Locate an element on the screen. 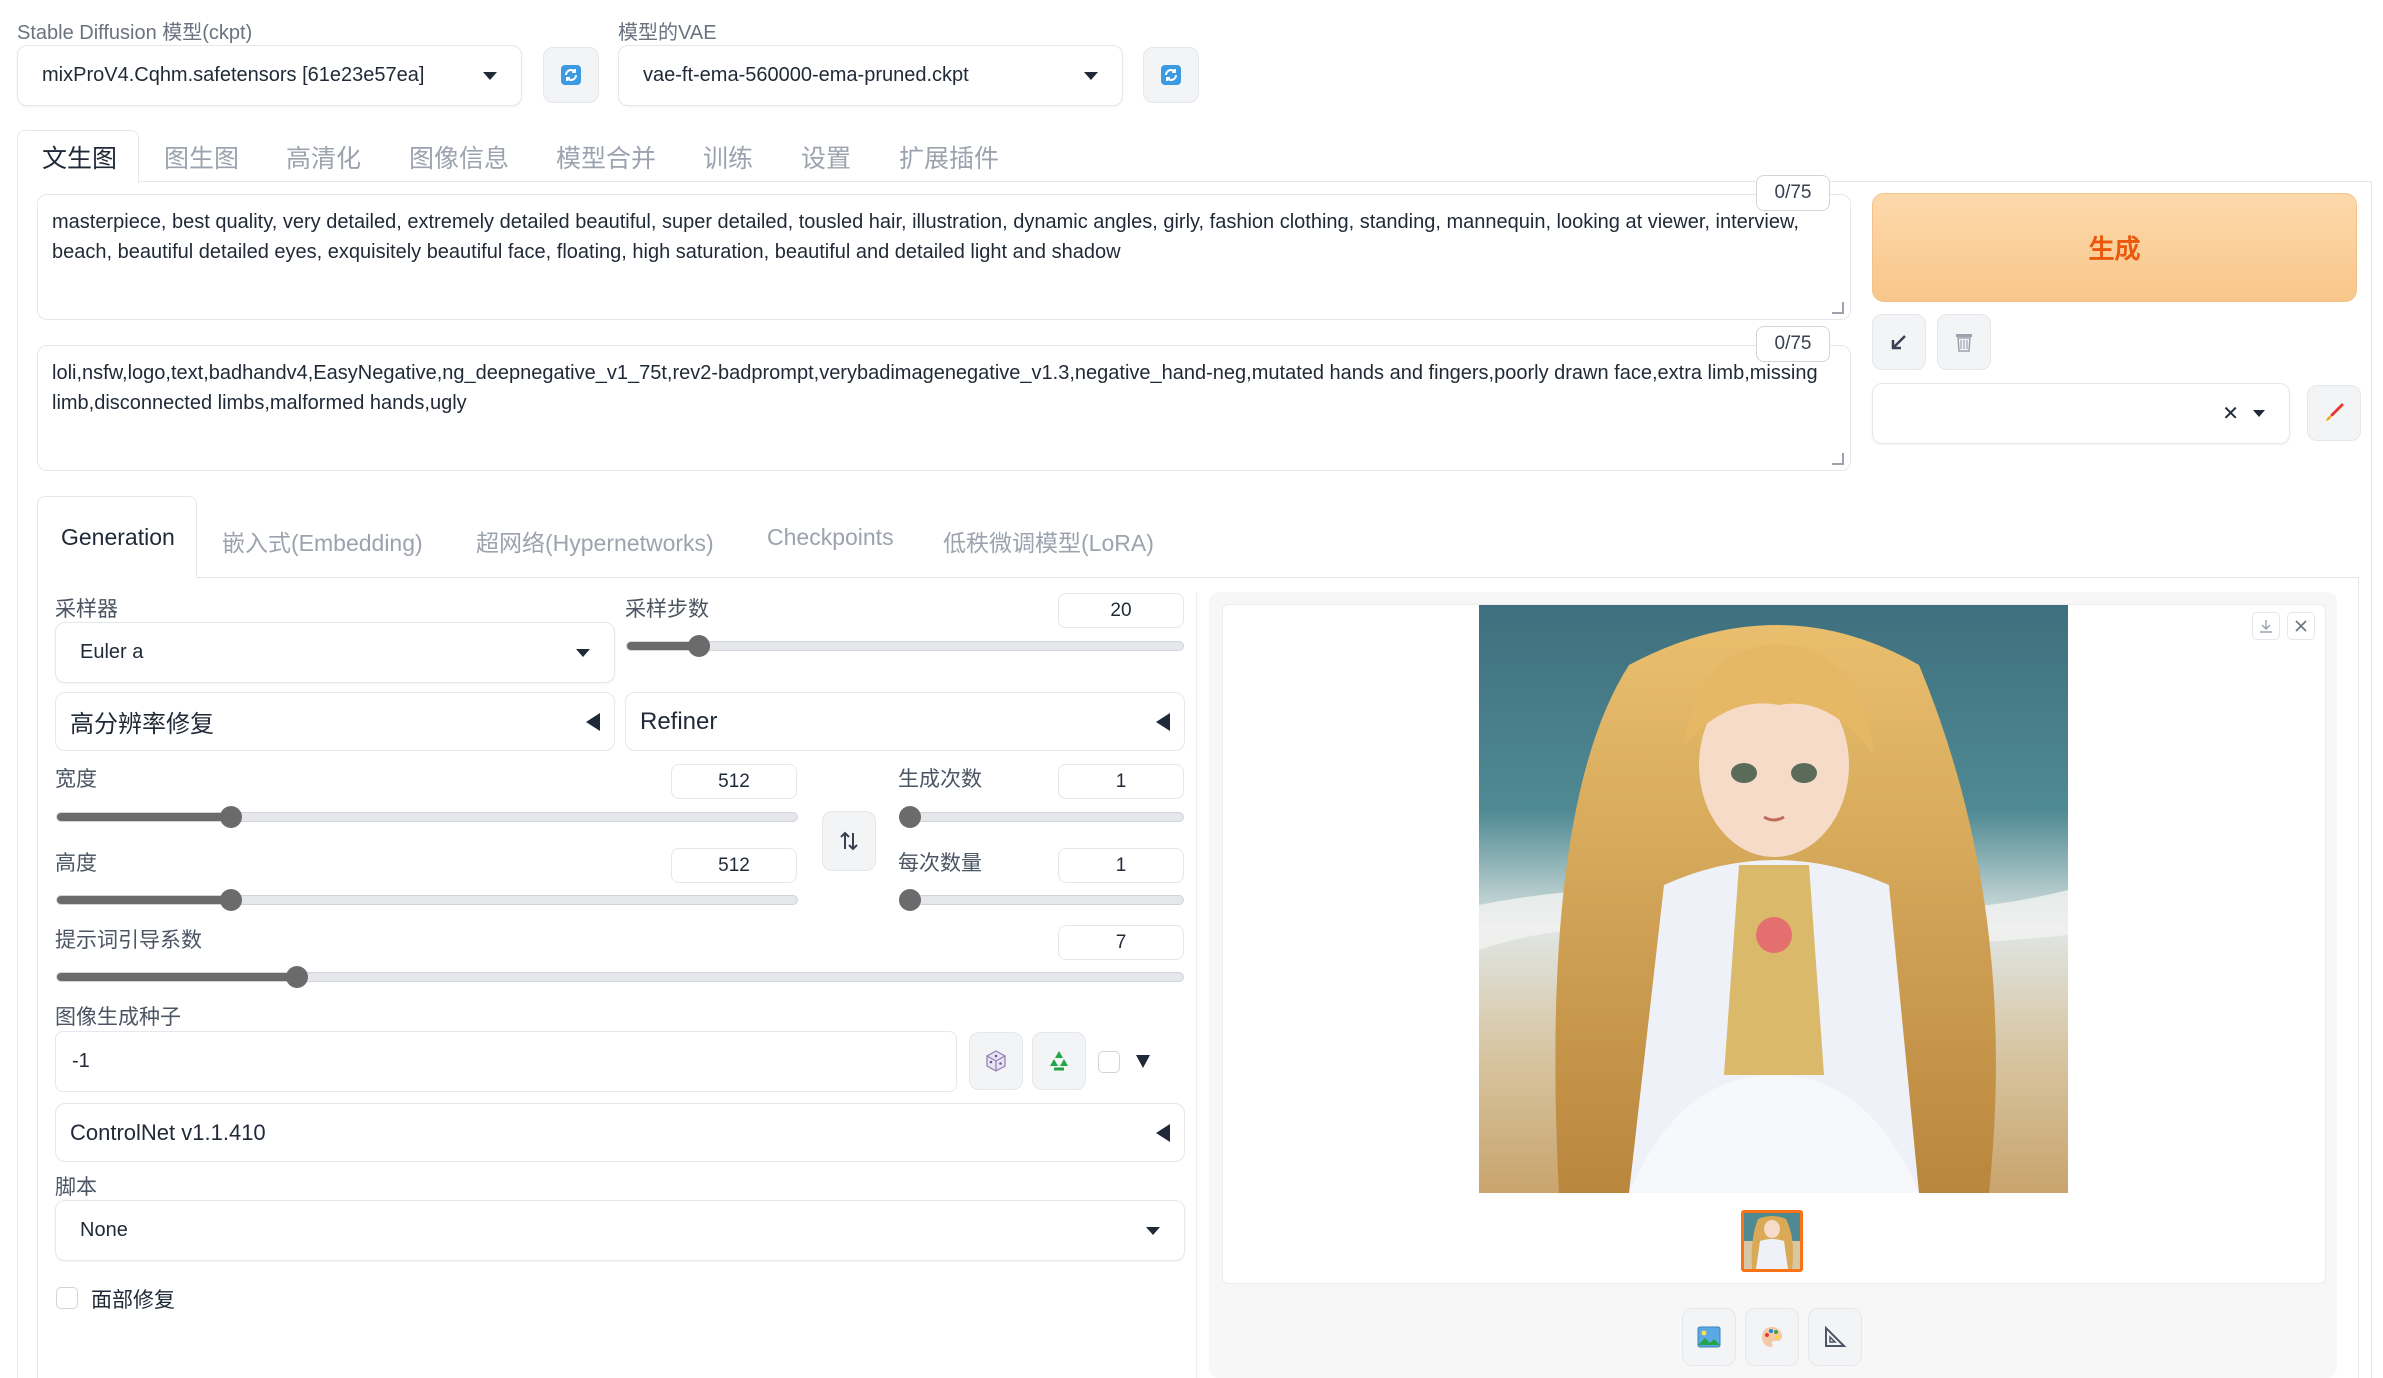 The image size is (2383, 1378). close-gallery-button is located at coordinates (2301, 626).